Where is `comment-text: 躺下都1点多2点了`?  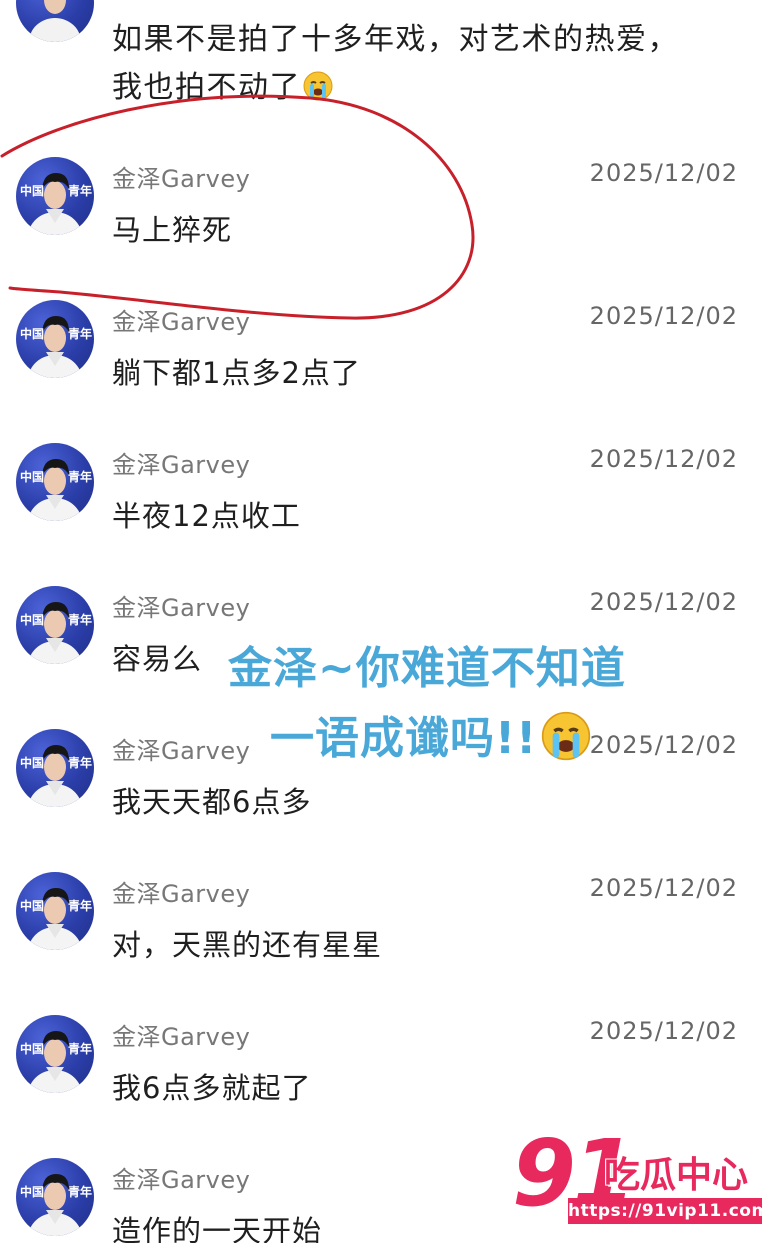 comment-text: 躺下都1点多2点了 is located at coordinates (236, 373).